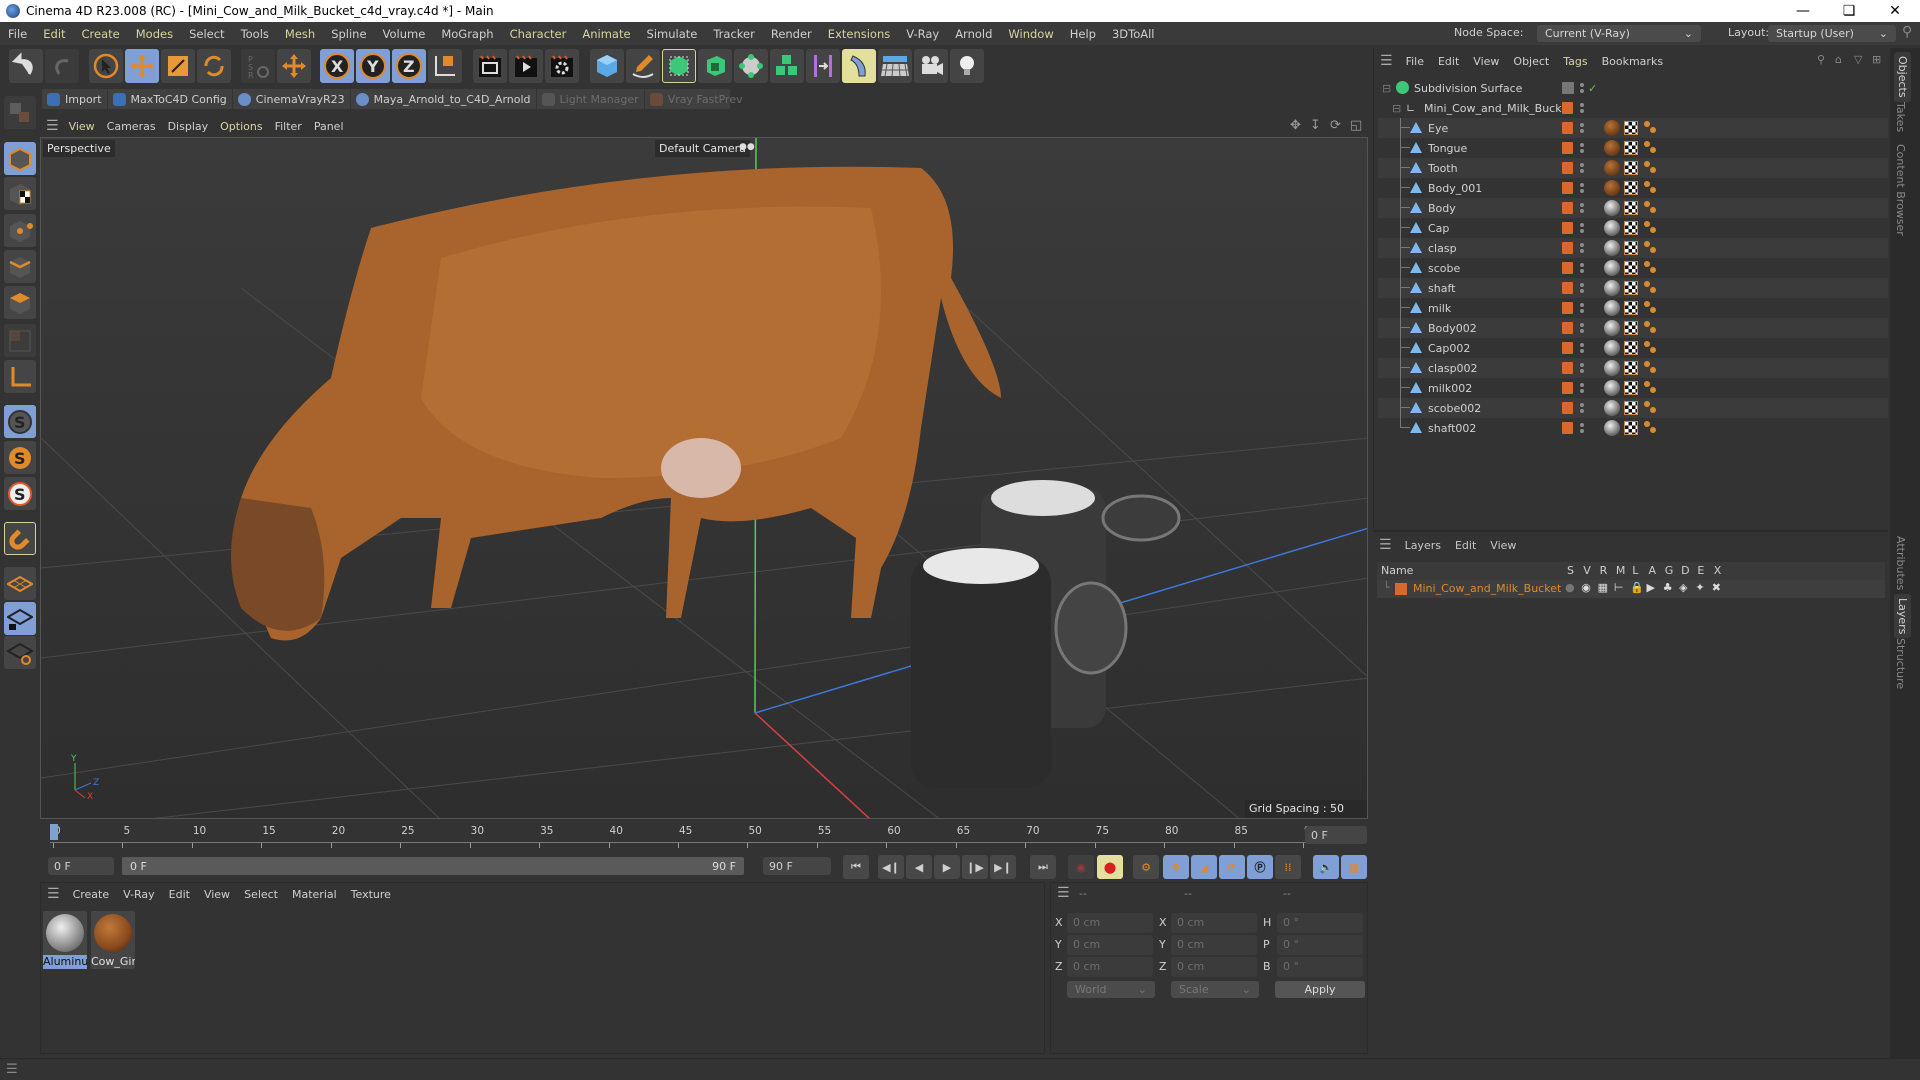 Image resolution: width=1920 pixels, height=1080 pixels. Describe the element at coordinates (1633, 428) in the screenshot. I see `object-row: shaft002` at that location.